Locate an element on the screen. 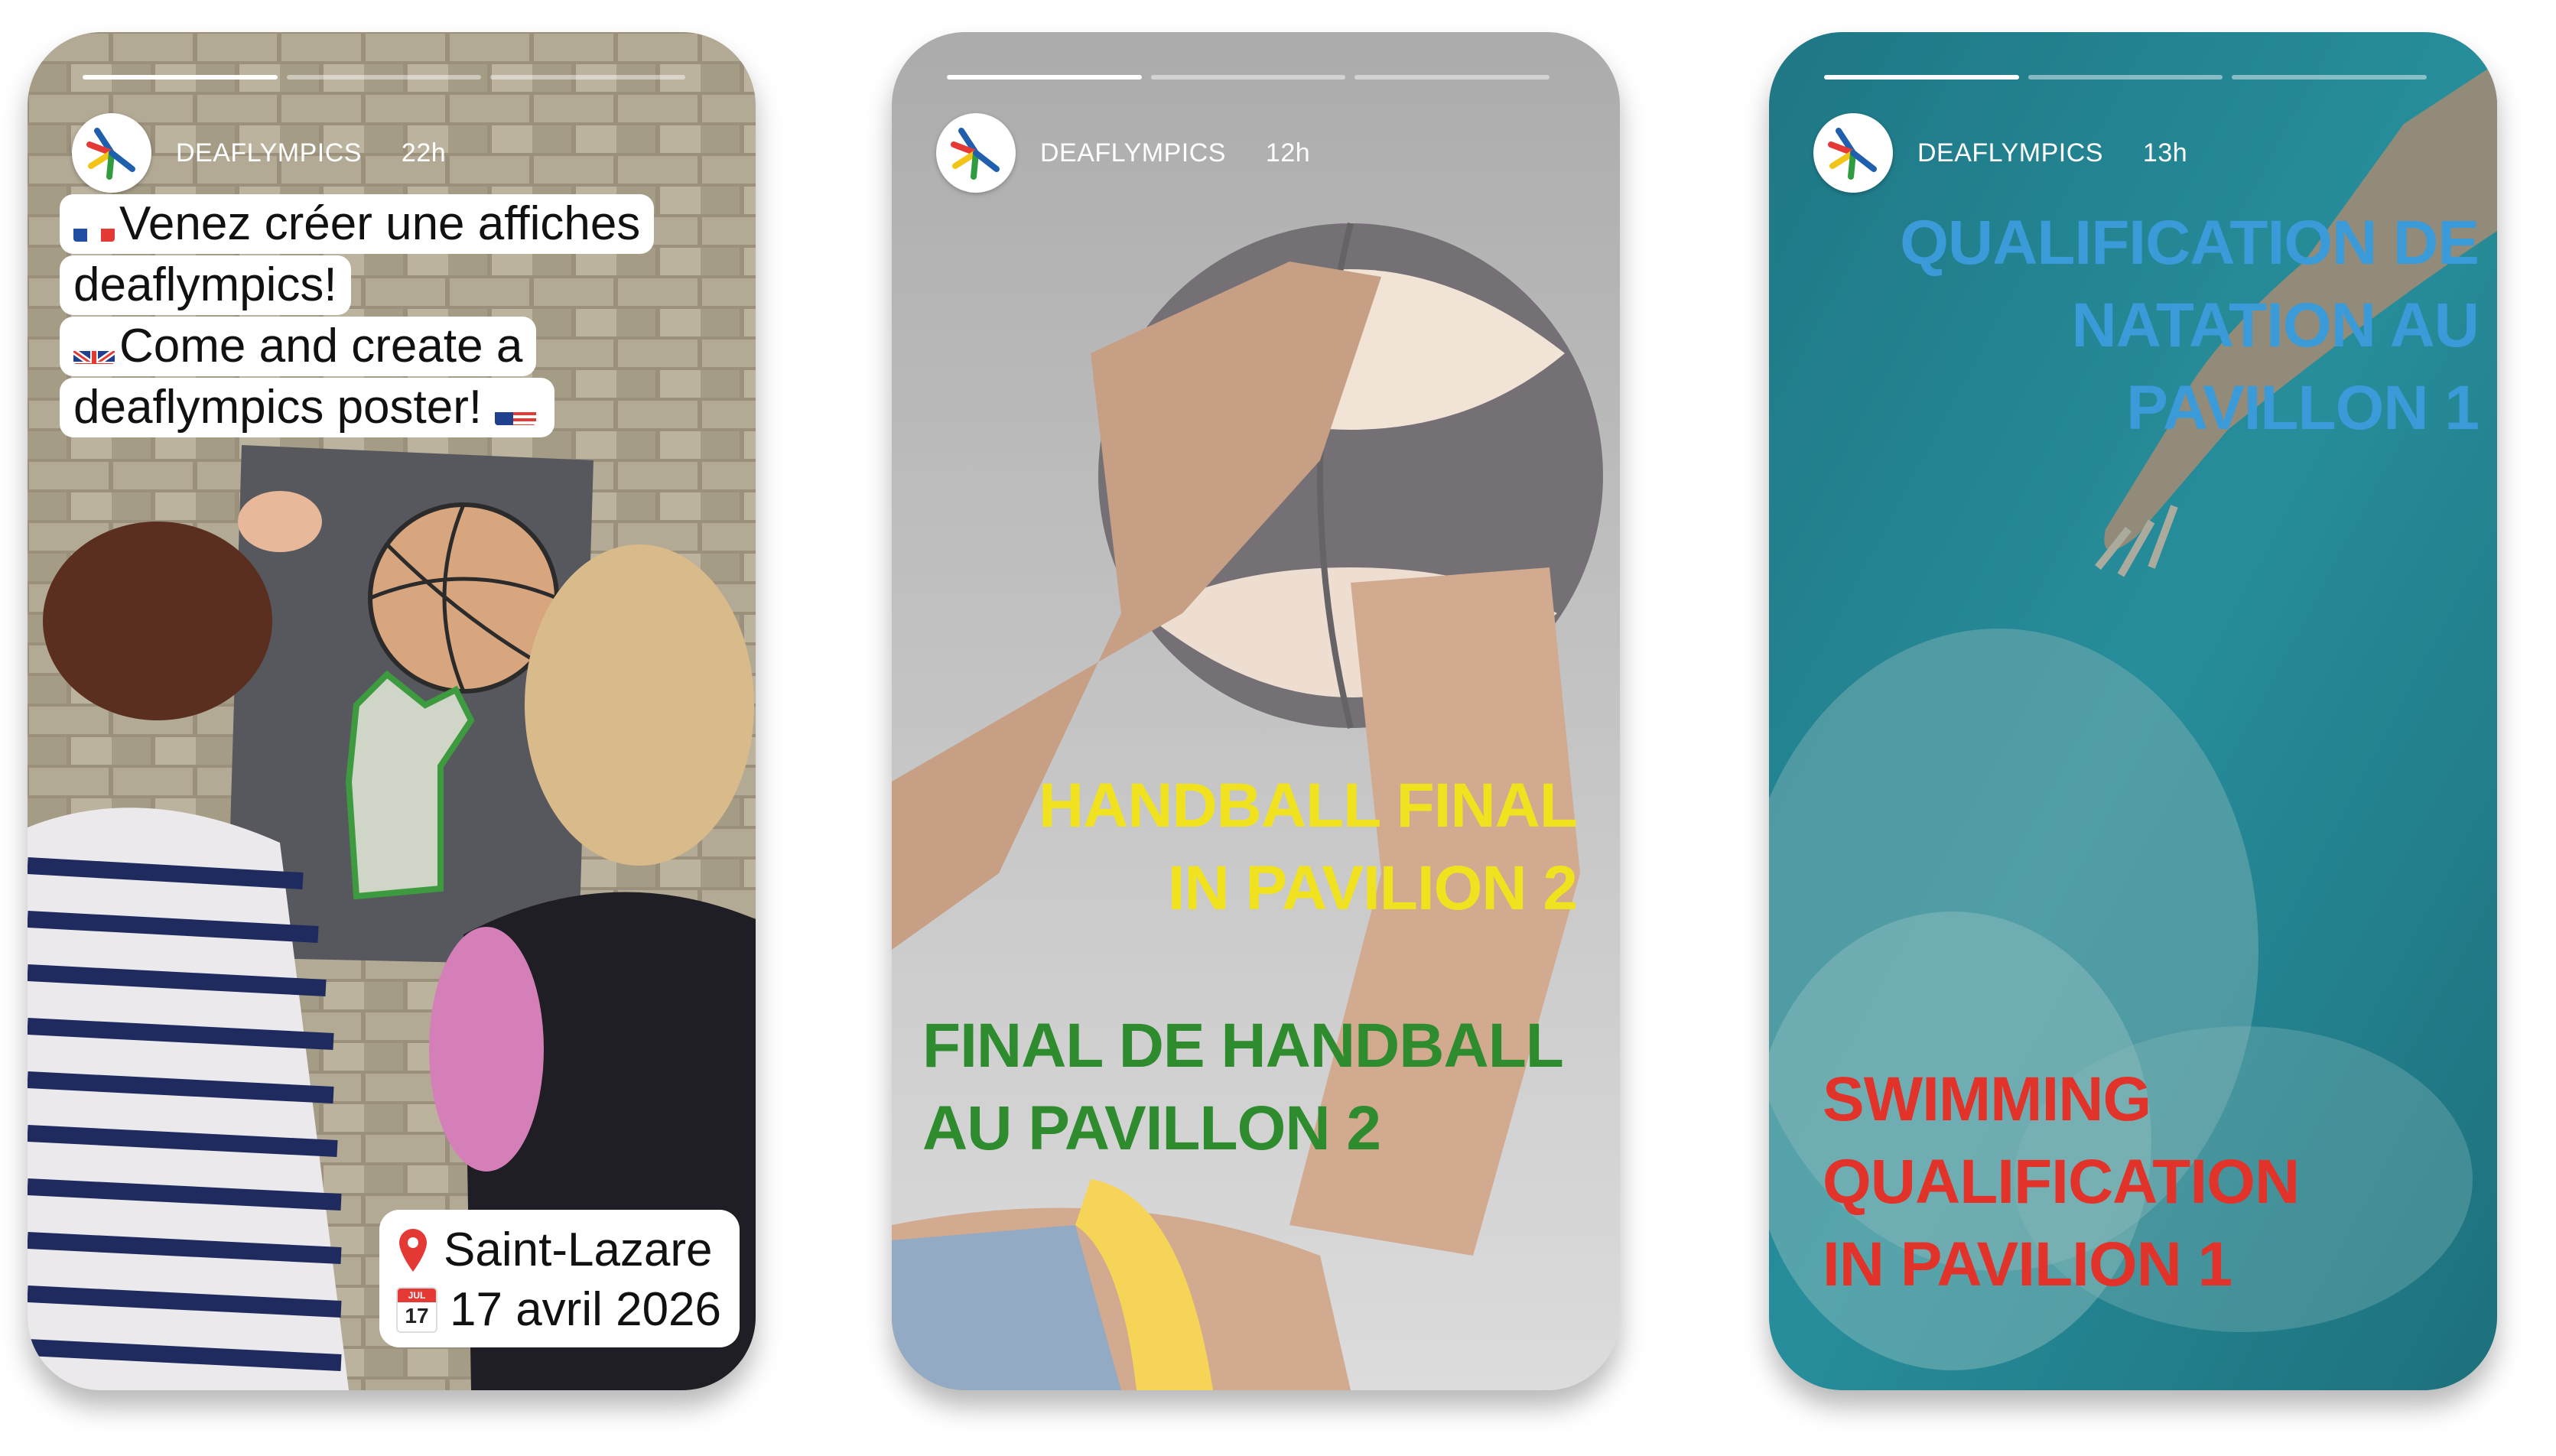  pin-icon is located at coordinates (413, 1250).